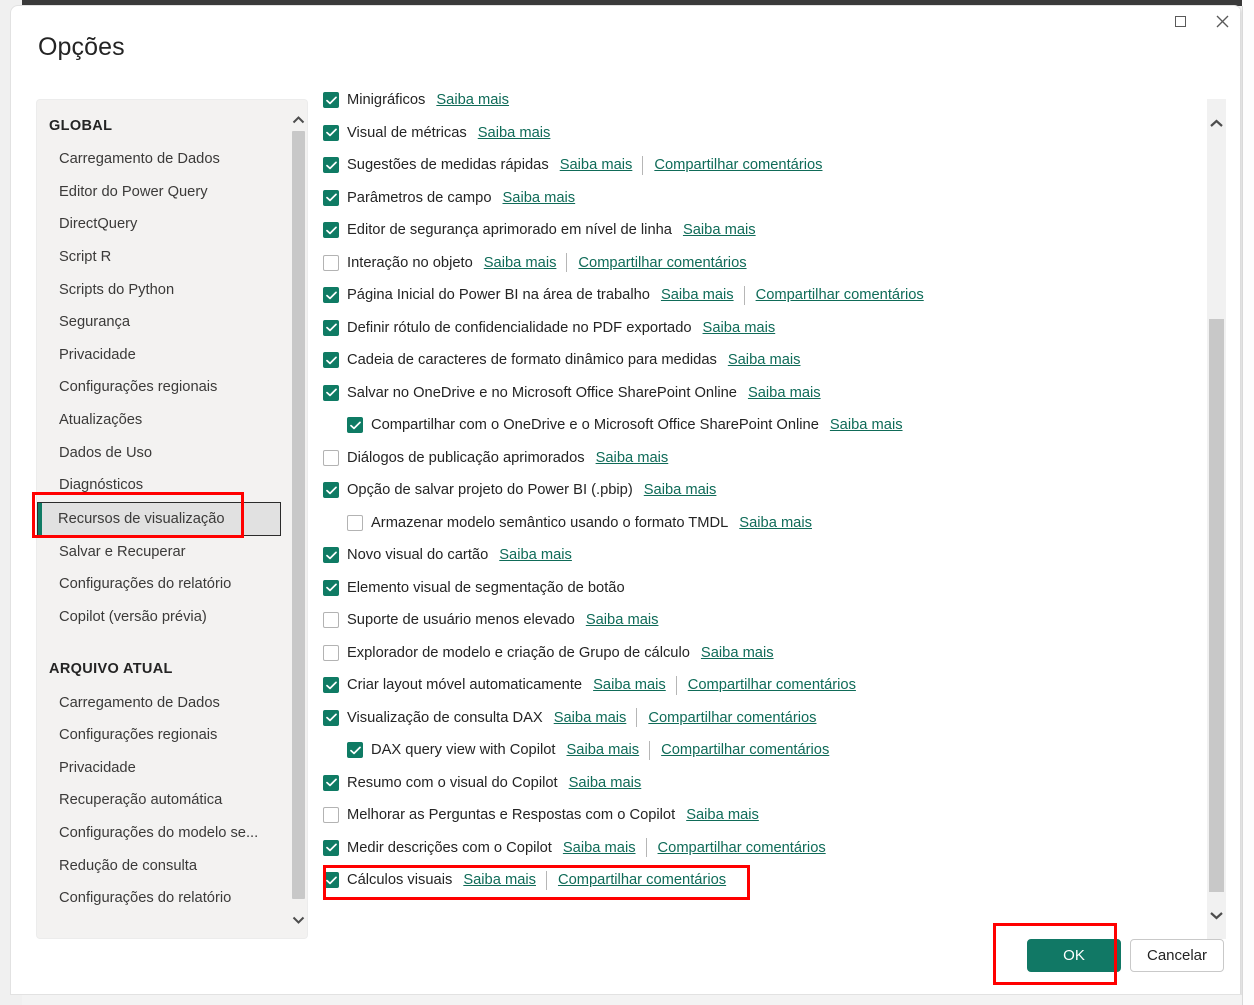  I want to click on checkbox-opcao-de-salvar-projeto-do-power-bi-pbip, so click(331, 490).